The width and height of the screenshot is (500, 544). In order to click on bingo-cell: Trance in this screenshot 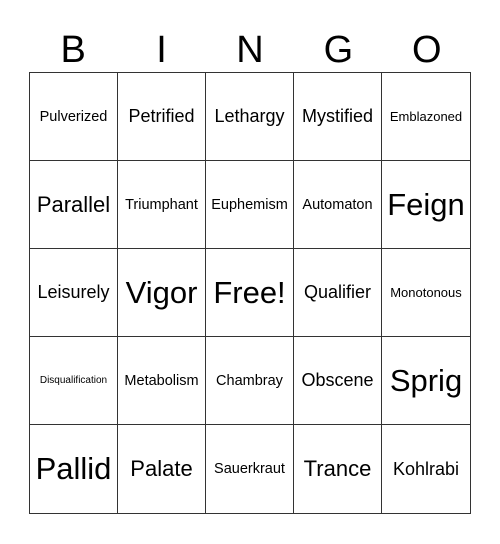, I will do `click(338, 469)`.